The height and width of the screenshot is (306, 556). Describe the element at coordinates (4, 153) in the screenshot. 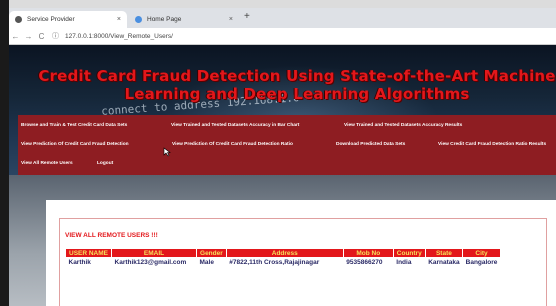

I see `screen-bezel` at that location.